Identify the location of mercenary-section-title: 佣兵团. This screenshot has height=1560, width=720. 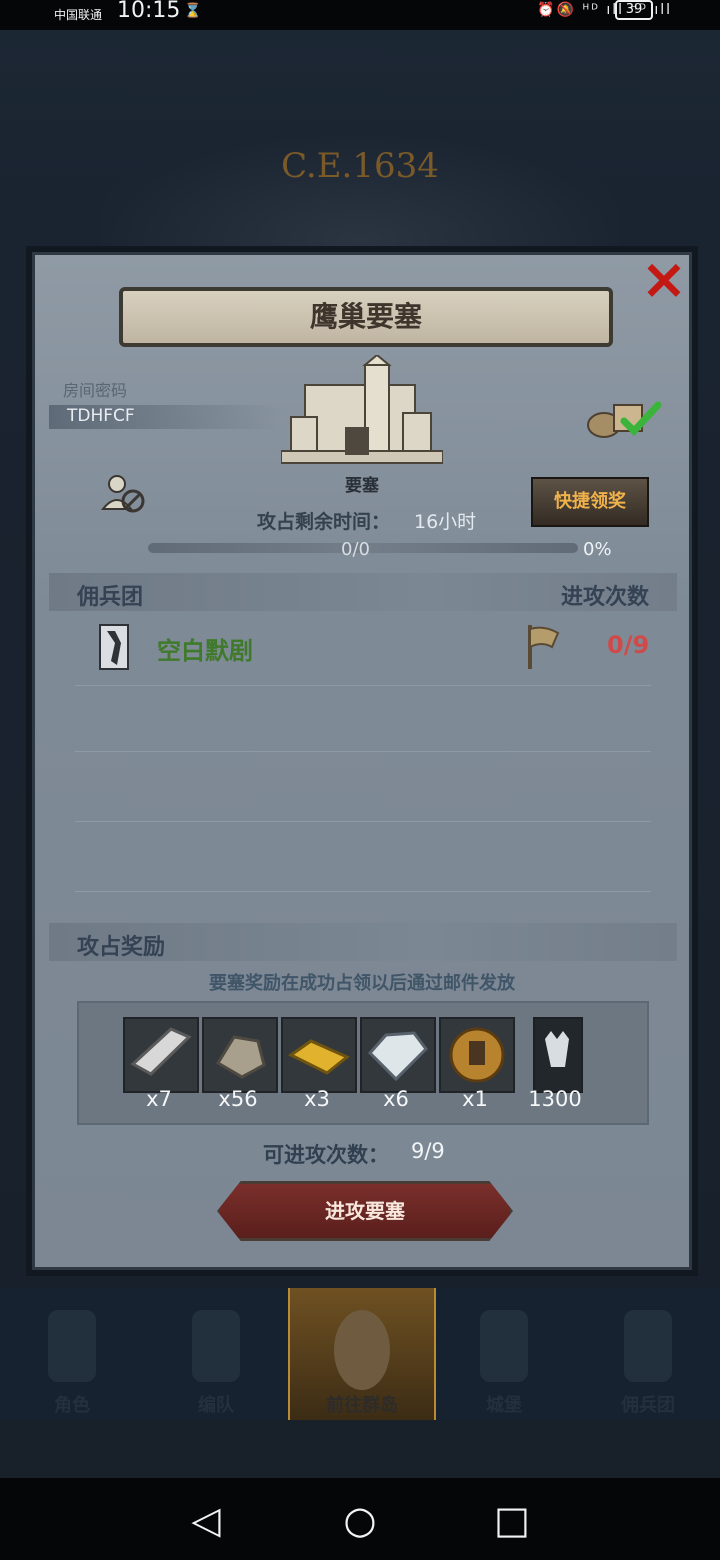
(110, 597).